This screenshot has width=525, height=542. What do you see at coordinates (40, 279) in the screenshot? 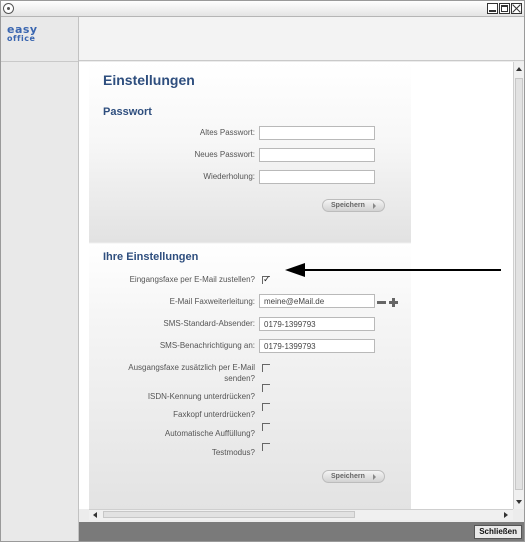
I see `sidebar: easy office` at bounding box center [40, 279].